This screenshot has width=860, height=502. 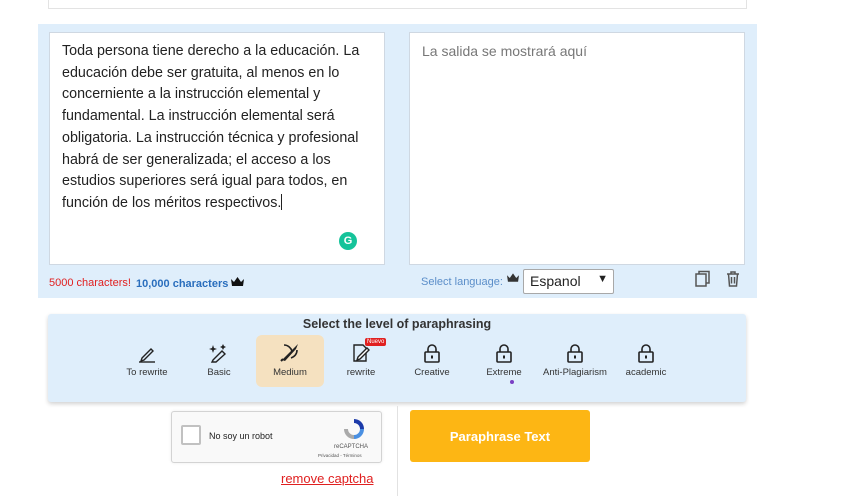 I want to click on level-to-rewrite: To rewrite, so click(x=147, y=361).